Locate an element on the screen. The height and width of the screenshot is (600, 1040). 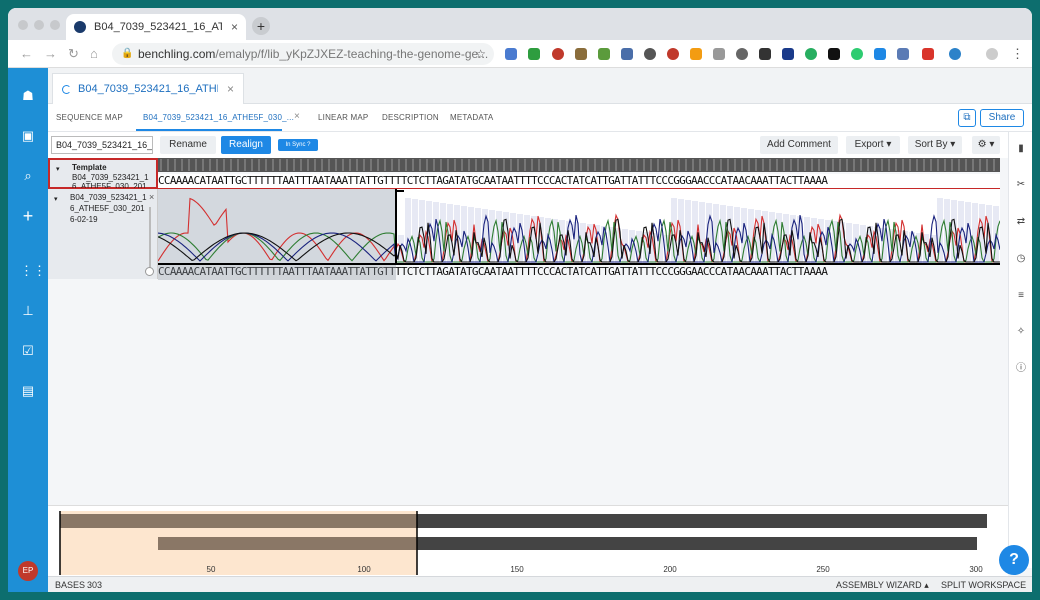
history-icon: ◷ is located at coordinates (1021, 259).